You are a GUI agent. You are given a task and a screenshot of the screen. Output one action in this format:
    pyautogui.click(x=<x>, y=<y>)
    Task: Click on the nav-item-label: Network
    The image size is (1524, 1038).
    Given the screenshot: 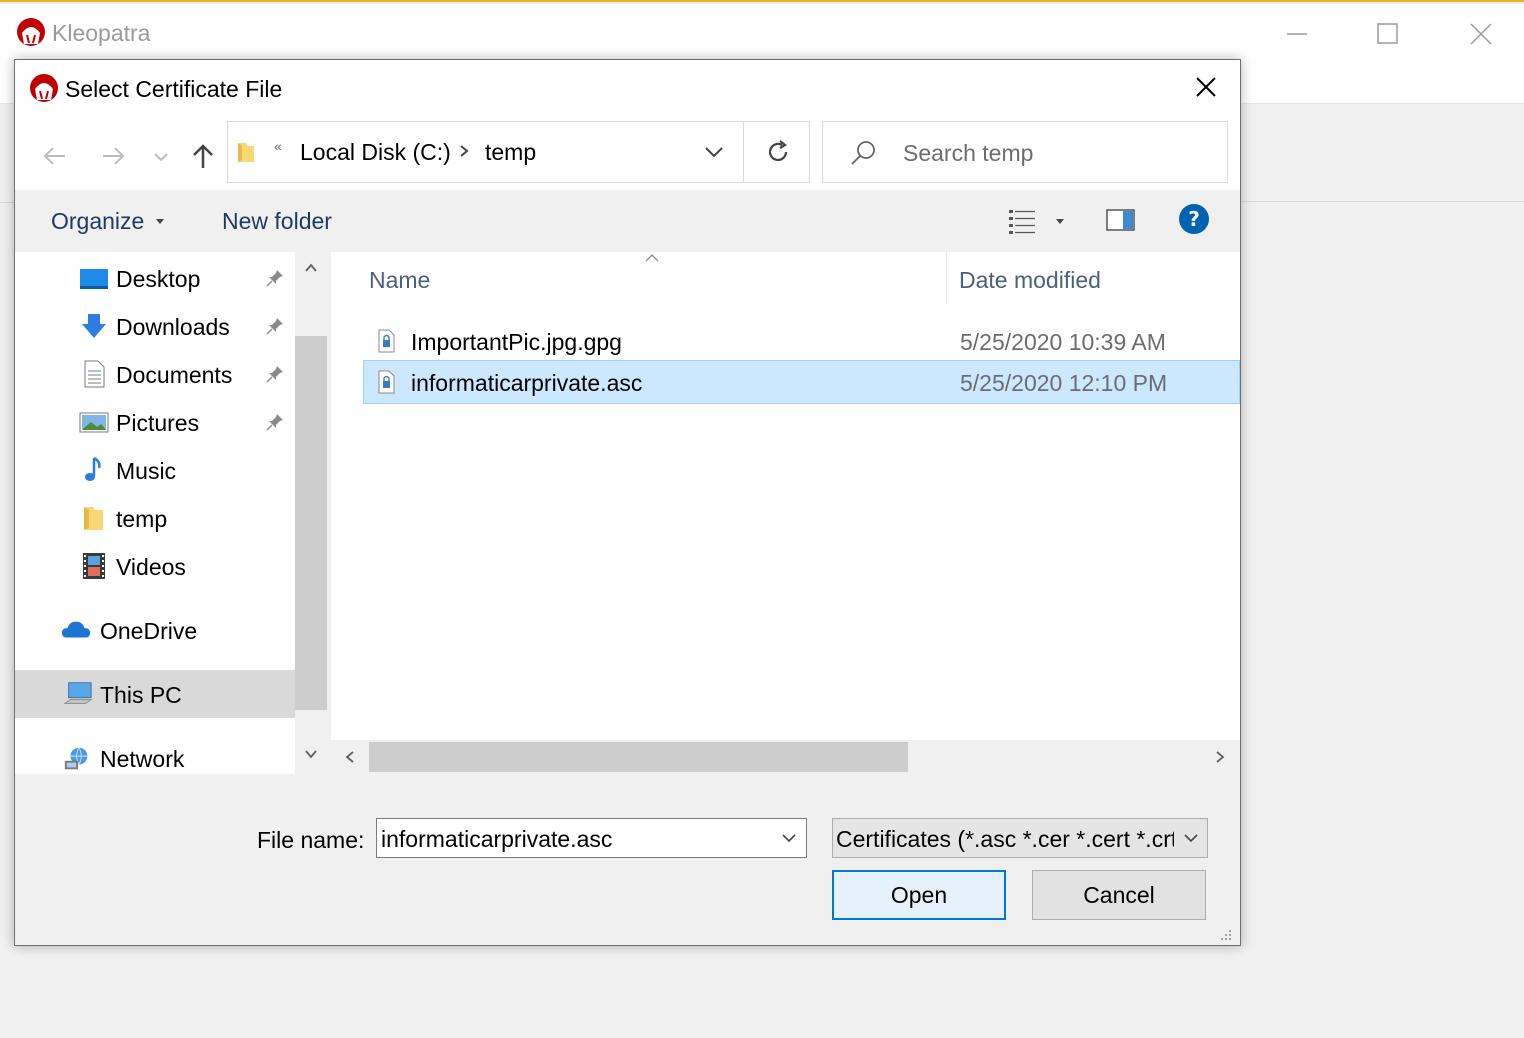 What is the action you would take?
    pyautogui.click(x=142, y=759)
    